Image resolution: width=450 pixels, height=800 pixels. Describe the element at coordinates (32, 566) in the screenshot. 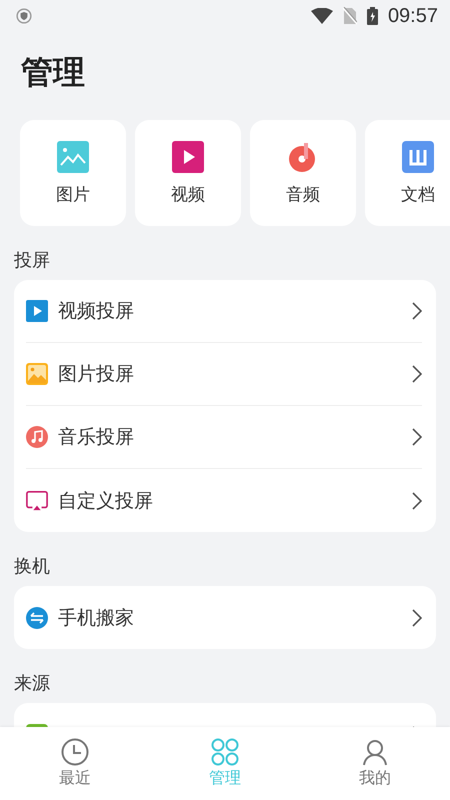

I see `section-heading: 换机` at that location.